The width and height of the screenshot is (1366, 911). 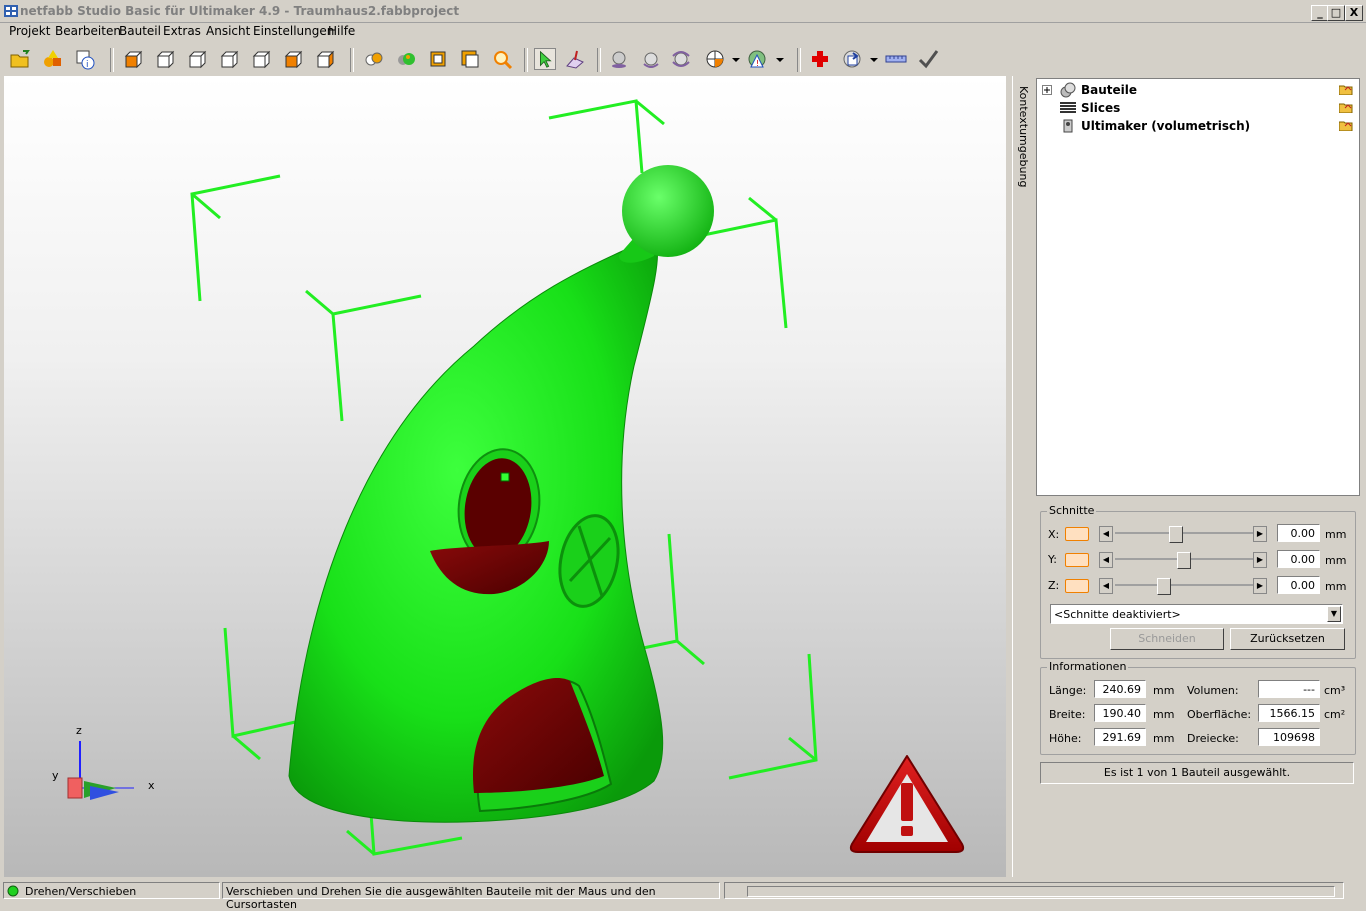 I want to click on section-z-color, so click(x=1077, y=586).